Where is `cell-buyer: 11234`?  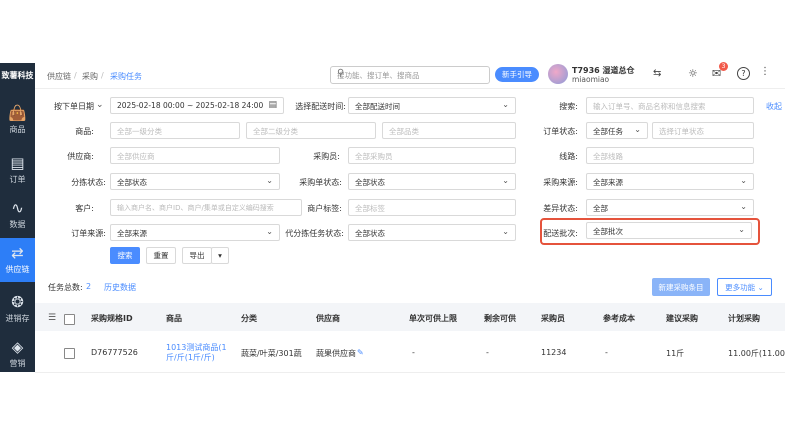
cell-buyer: 11234 is located at coordinates (554, 352).